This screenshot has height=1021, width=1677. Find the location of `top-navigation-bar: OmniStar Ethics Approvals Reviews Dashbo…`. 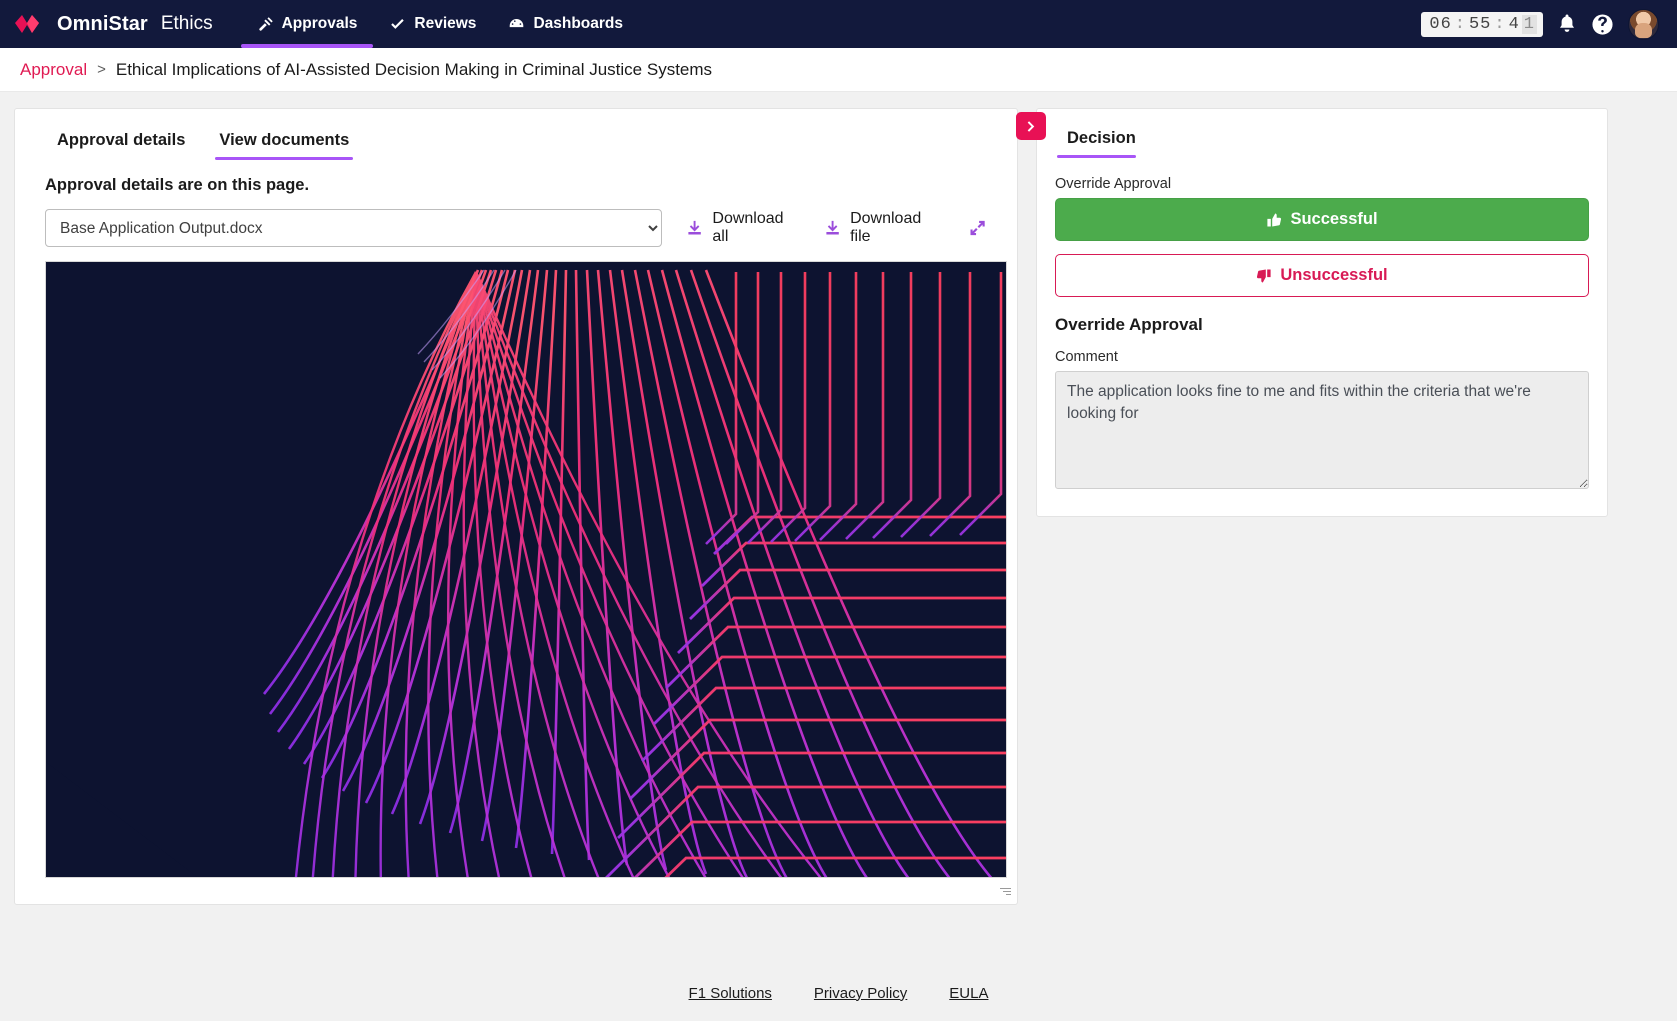

top-navigation-bar: OmniStar Ethics Approvals Reviews Dashbo… is located at coordinates (838, 24).